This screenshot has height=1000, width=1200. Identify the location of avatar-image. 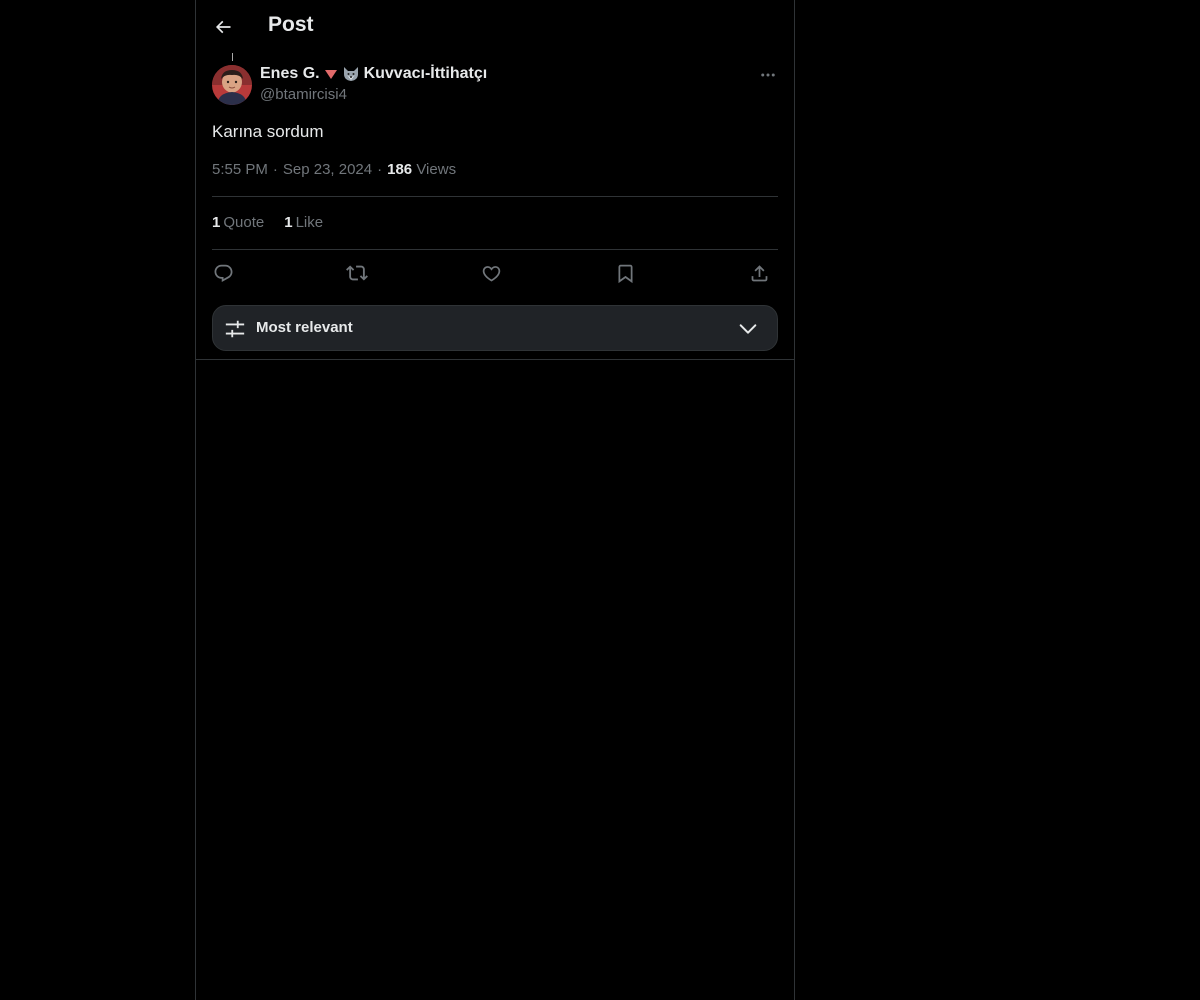
(232, 85).